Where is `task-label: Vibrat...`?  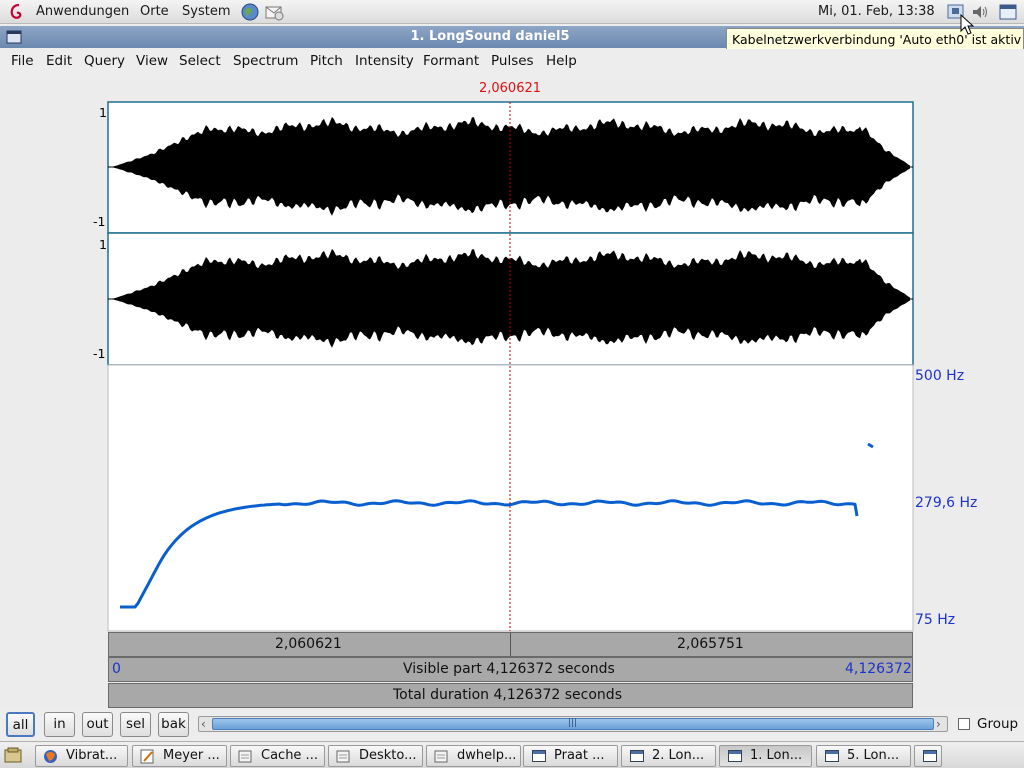 task-label: Vibrat... is located at coordinates (92, 755).